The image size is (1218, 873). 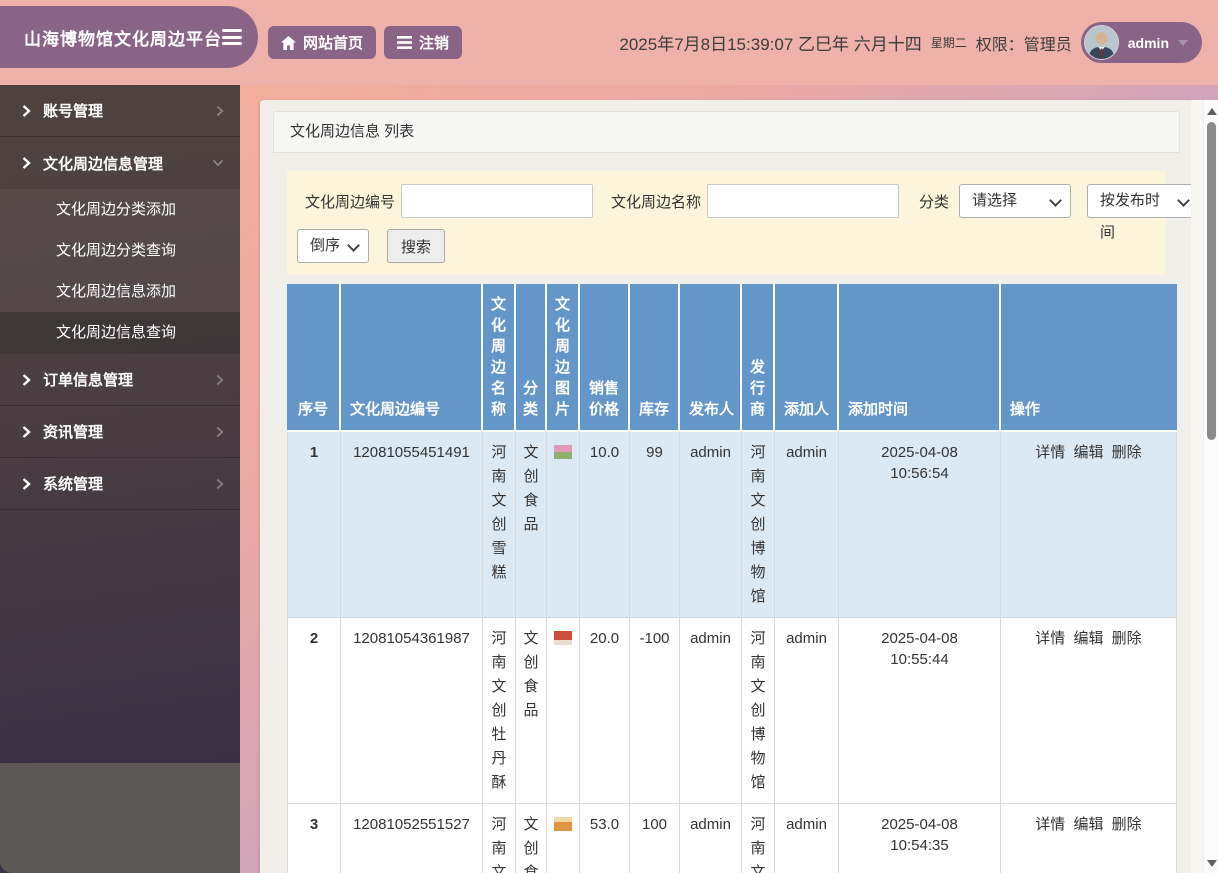 I want to click on logout-button: 注销, so click(x=423, y=42).